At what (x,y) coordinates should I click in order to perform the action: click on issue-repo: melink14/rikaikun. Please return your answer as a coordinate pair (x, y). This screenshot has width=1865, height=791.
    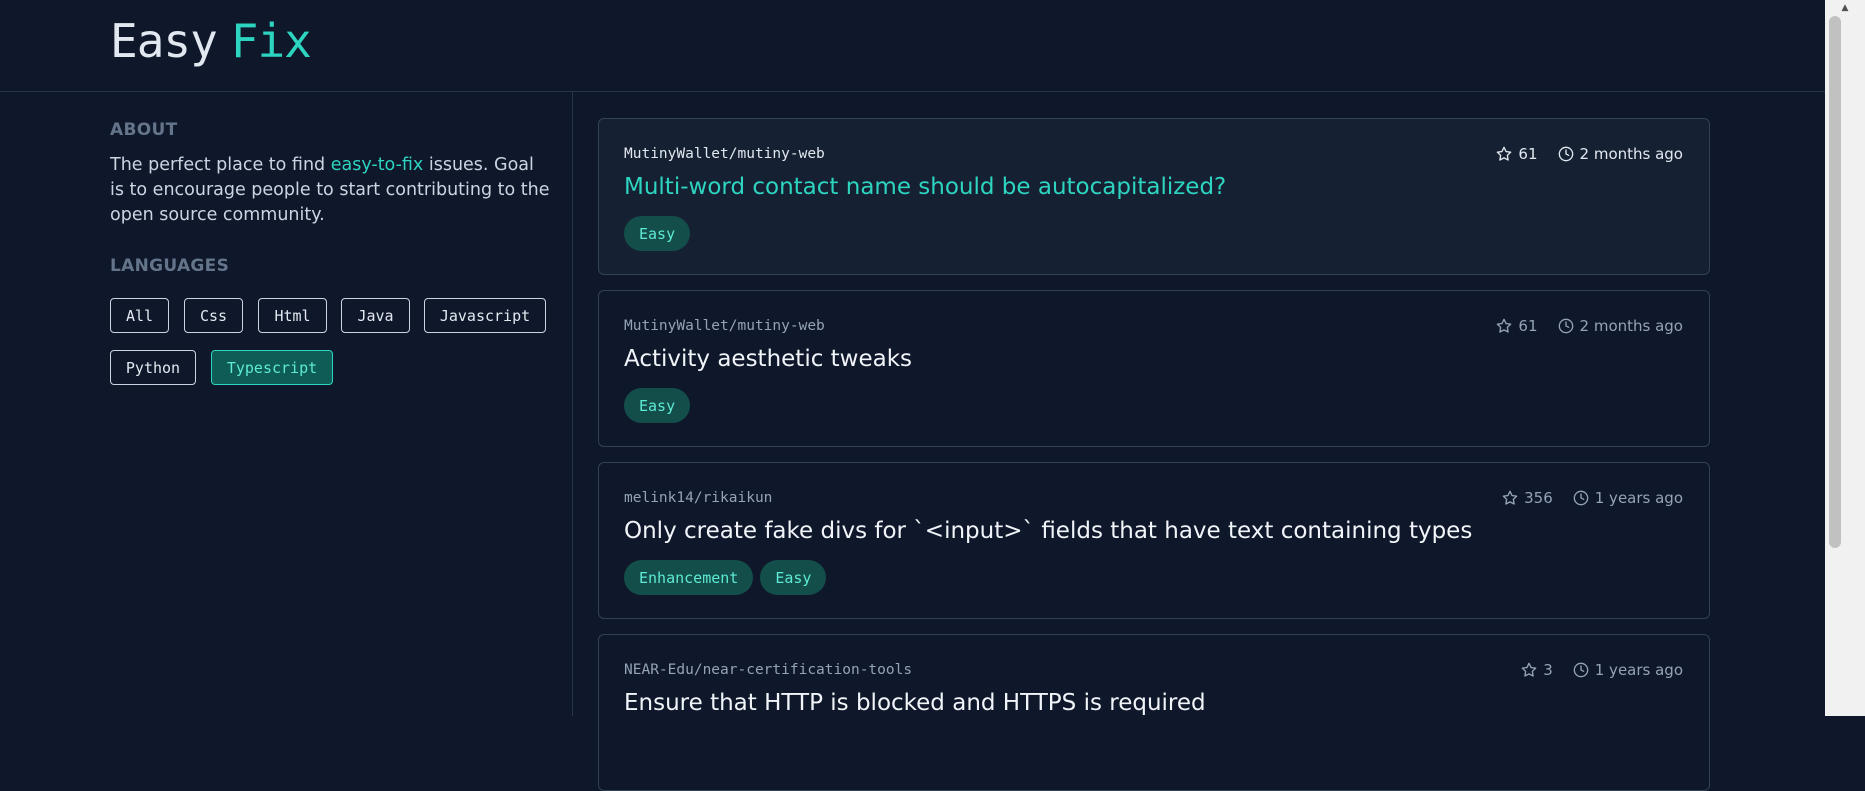
    Looking at the image, I should click on (698, 498).